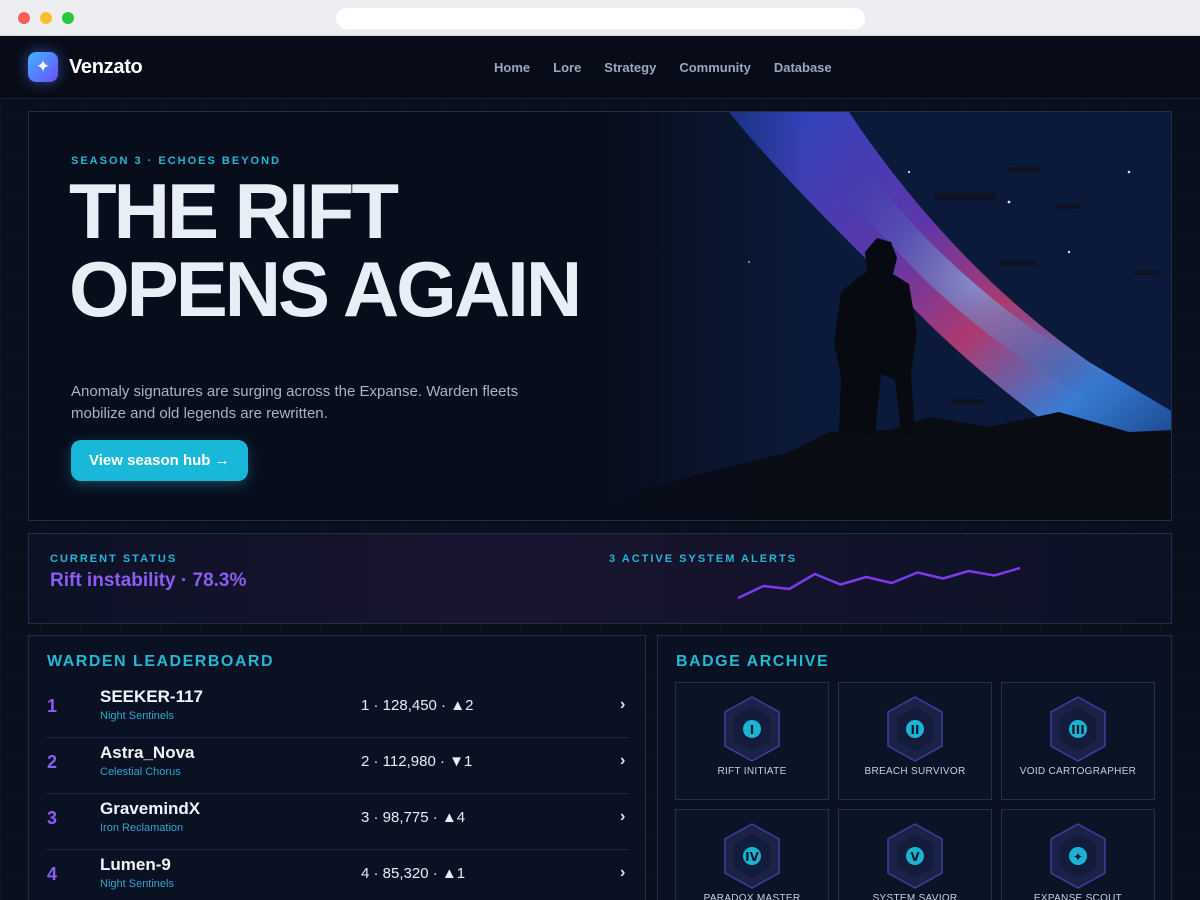 The width and height of the screenshot is (1200, 900). What do you see at coordinates (915, 896) in the screenshot?
I see `badge-label: SYSTEM SAVIOR` at bounding box center [915, 896].